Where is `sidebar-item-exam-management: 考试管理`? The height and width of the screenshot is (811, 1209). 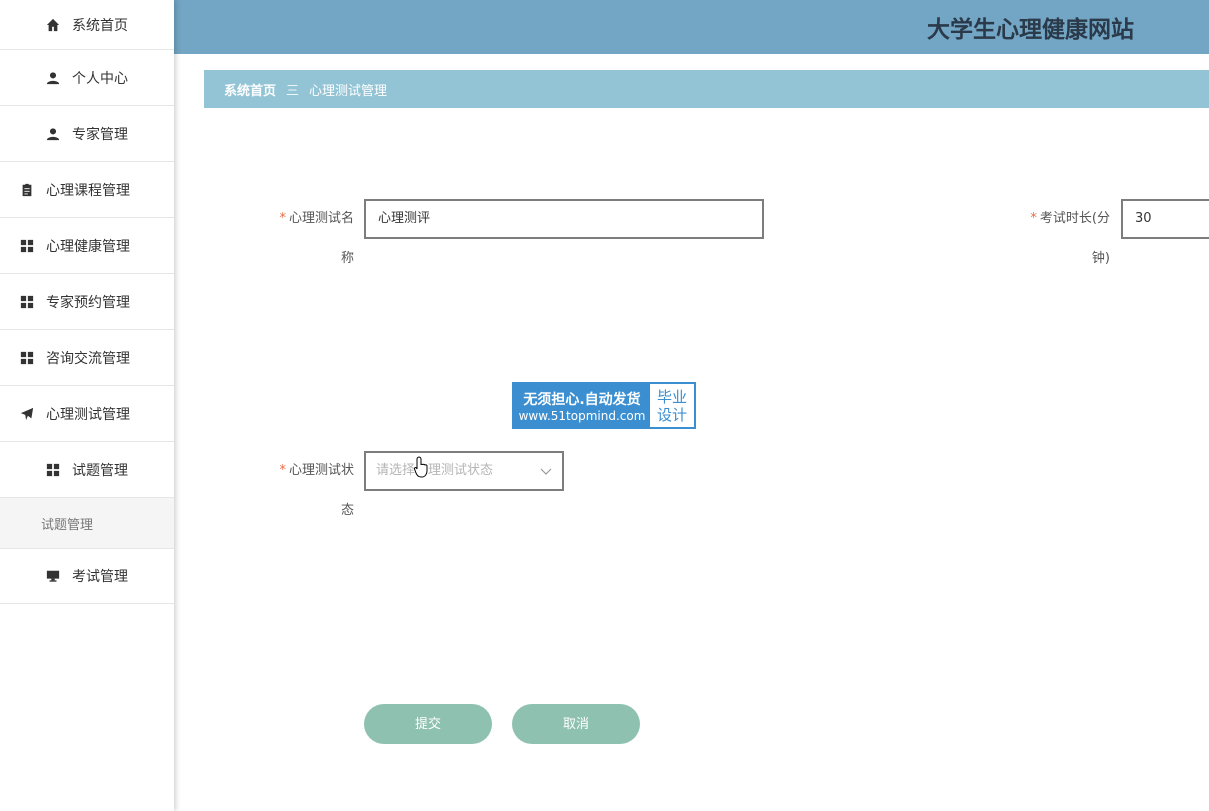 sidebar-item-exam-management: 考试管理 is located at coordinates (87, 576).